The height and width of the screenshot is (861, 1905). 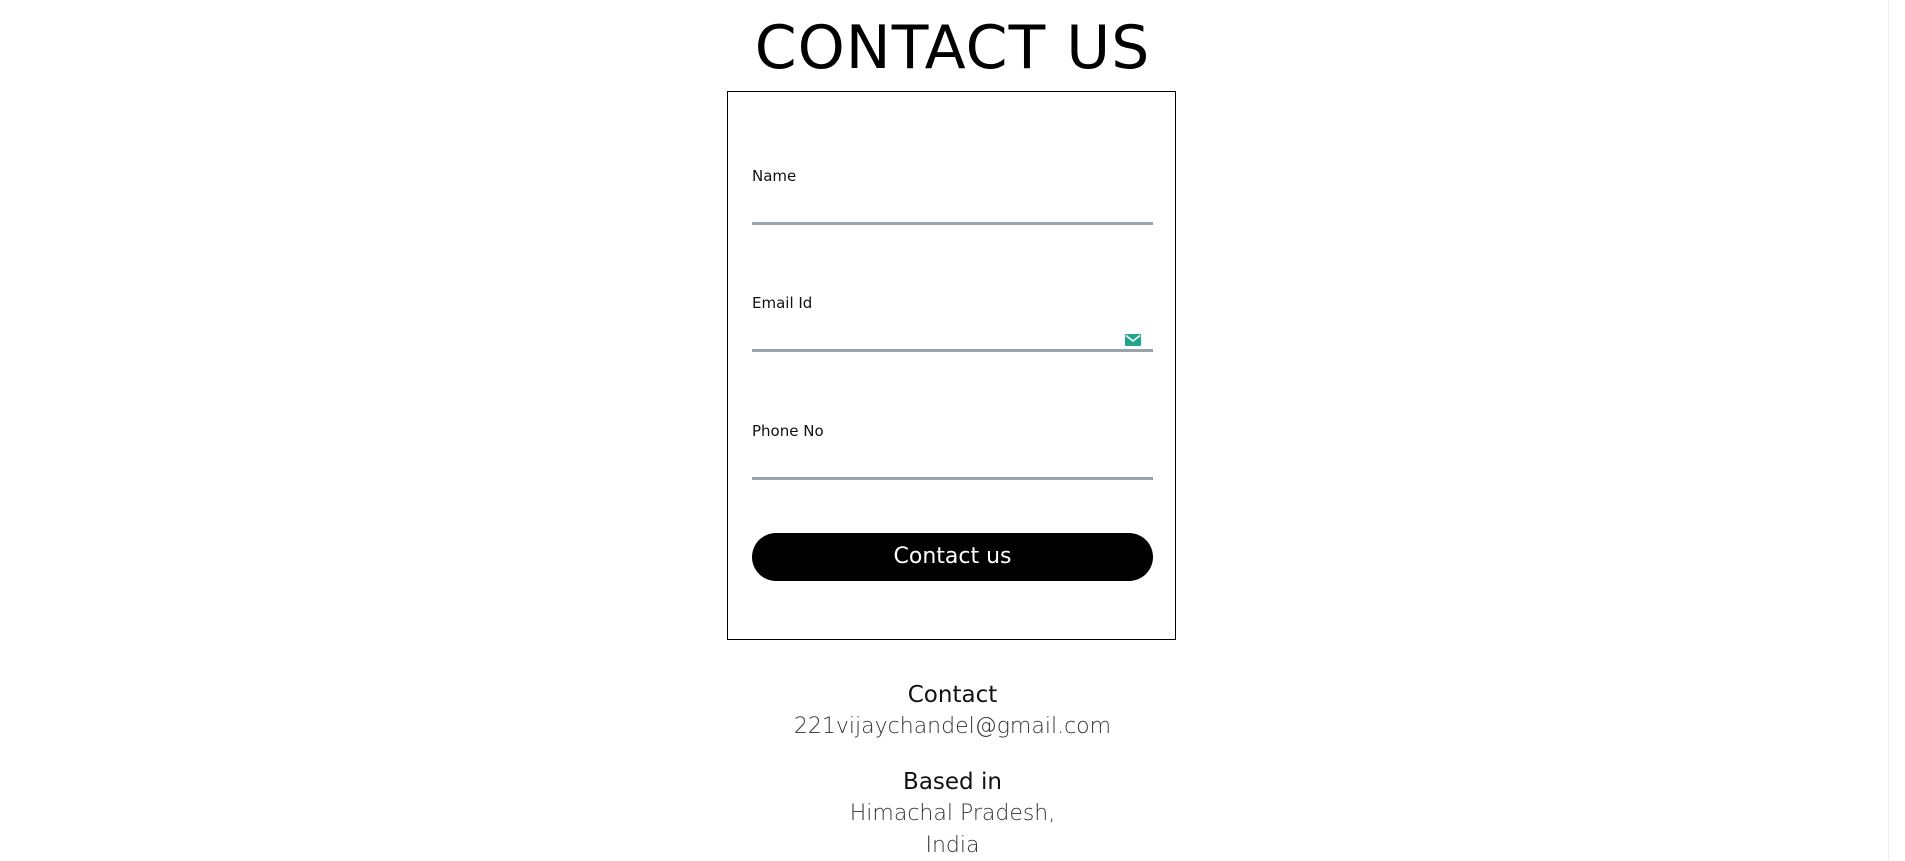 What do you see at coordinates (952, 782) in the screenshot?
I see `location-heading: Based in` at bounding box center [952, 782].